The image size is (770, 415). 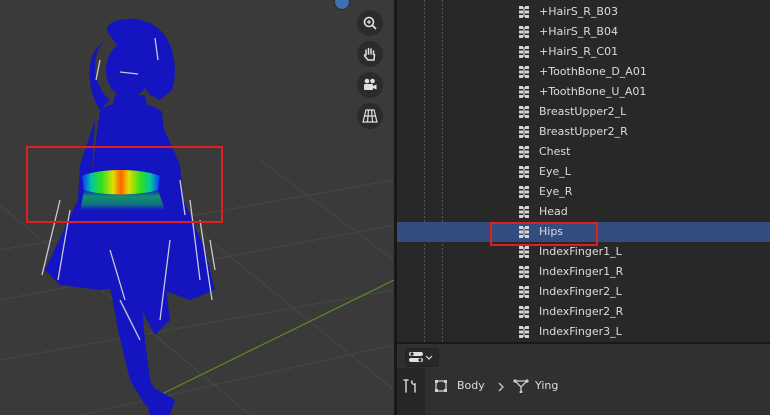 I want to click on outliner-row-label: IndexFinger3_L, so click(x=580, y=331).